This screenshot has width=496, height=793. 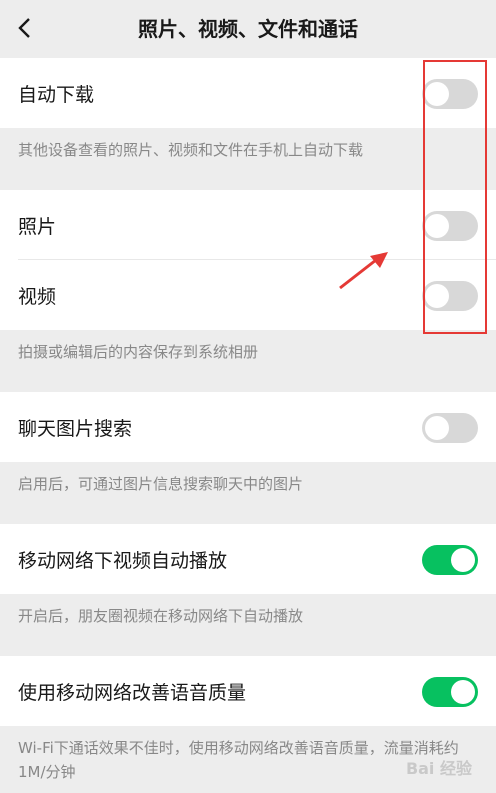 I want to click on photos-toggle, so click(x=450, y=226).